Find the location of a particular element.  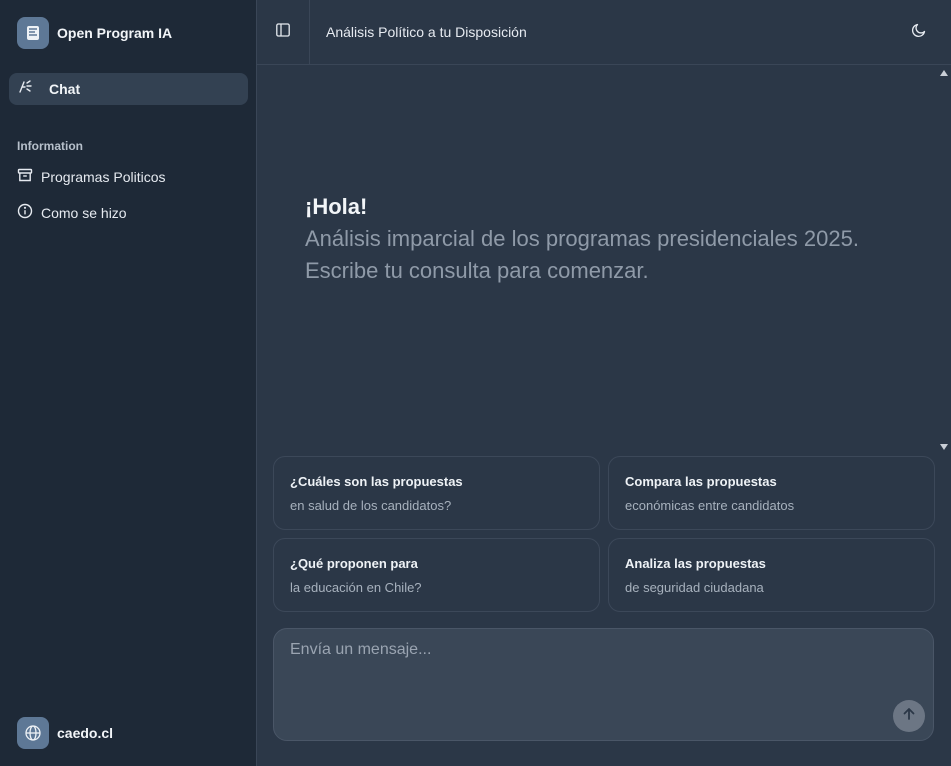

sidebar-toggle-button is located at coordinates (283, 32).